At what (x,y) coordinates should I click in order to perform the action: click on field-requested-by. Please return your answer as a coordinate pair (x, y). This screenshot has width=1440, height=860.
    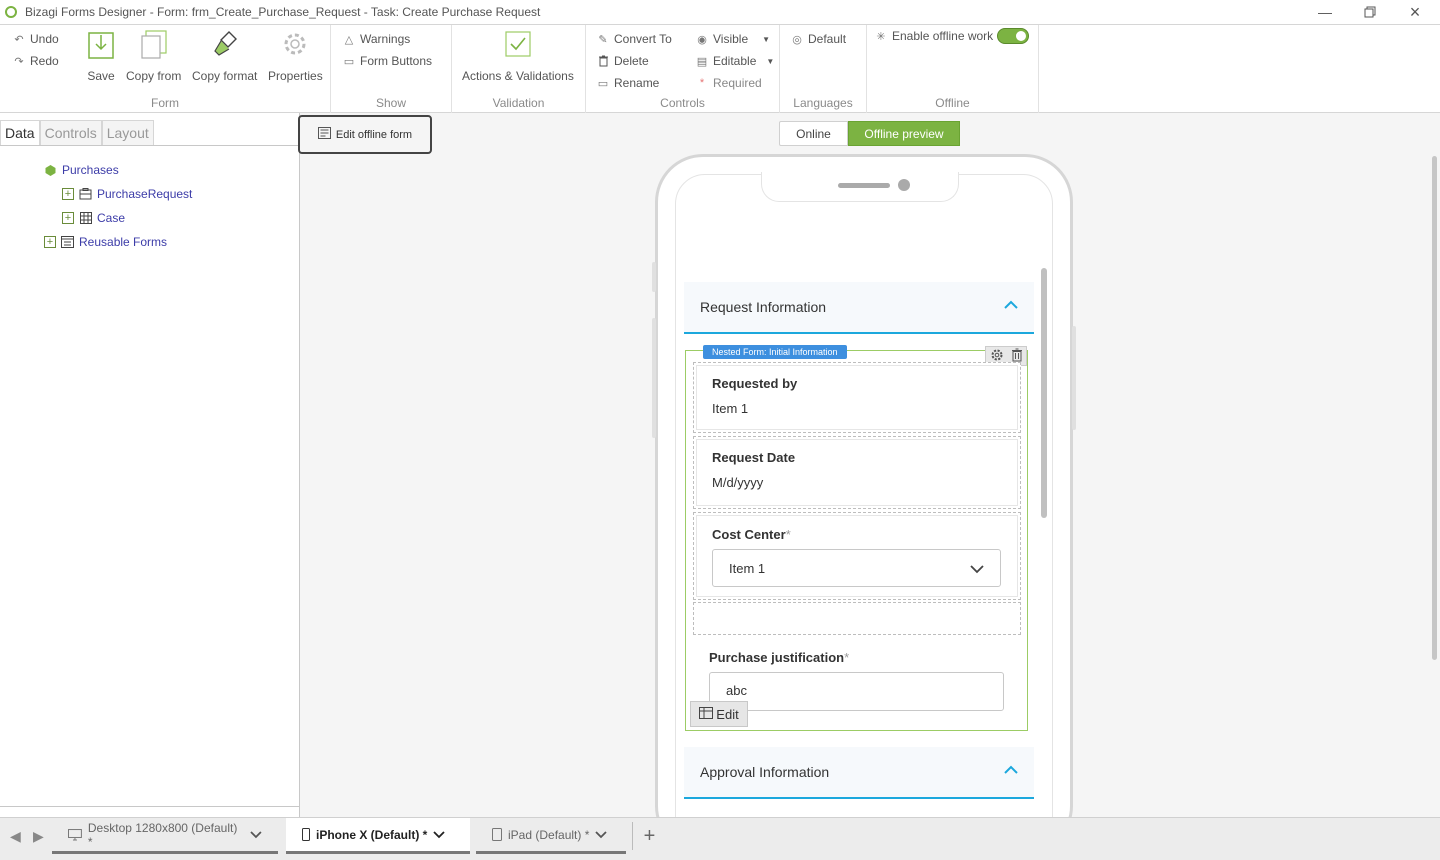
    Looking at the image, I should click on (857, 397).